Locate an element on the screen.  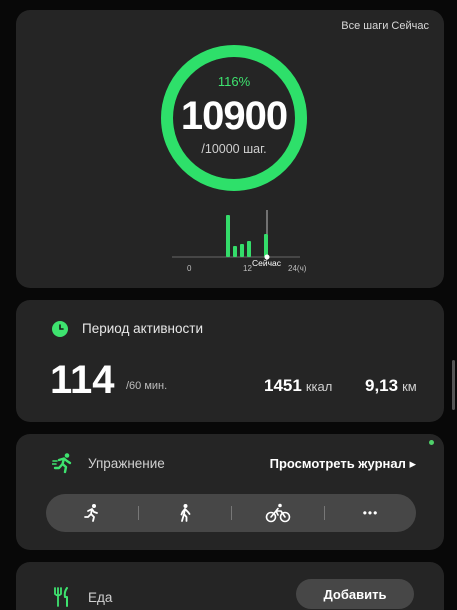
exercise-title: Упражнение is located at coordinates (126, 463).